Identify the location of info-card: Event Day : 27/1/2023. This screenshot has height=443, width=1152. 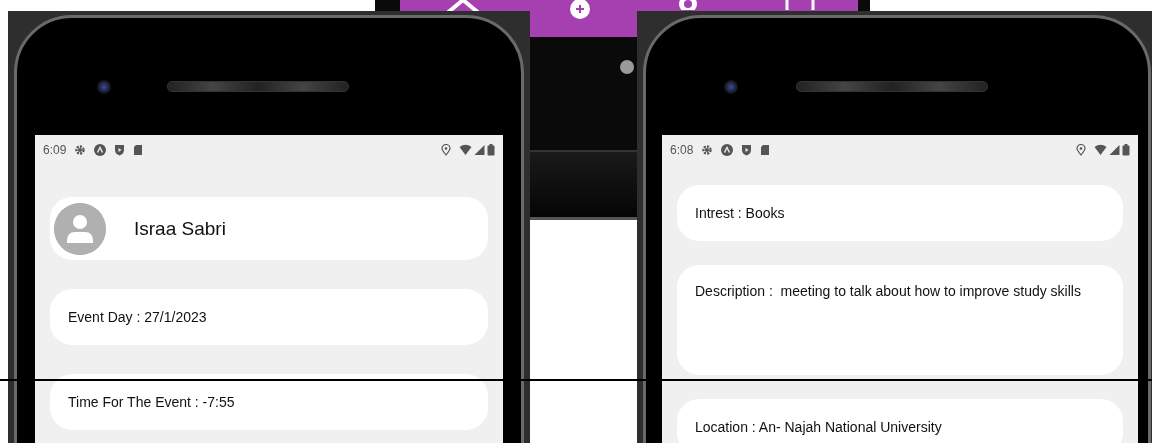
(269, 317).